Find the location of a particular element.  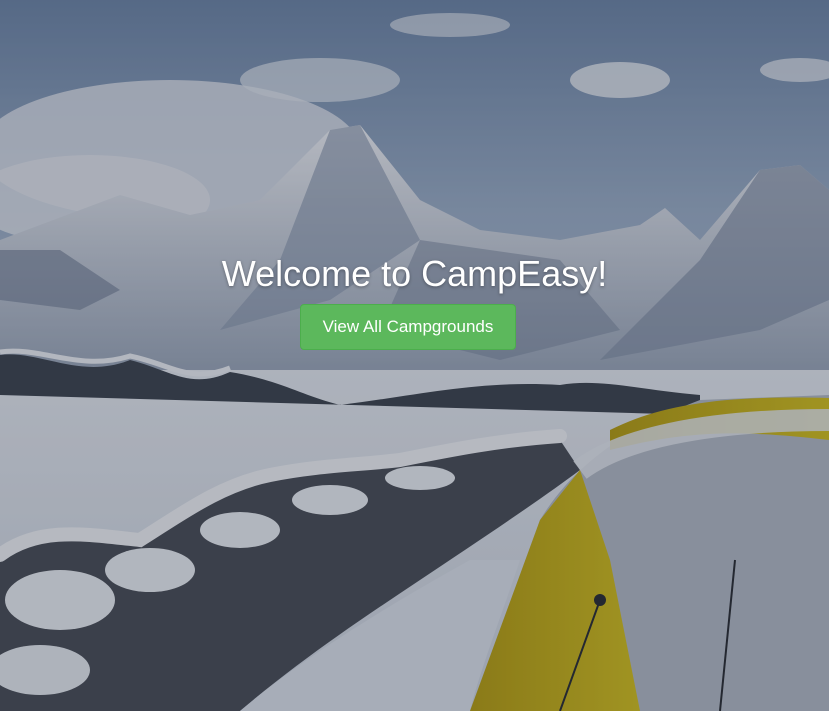

hero-heading: Welcome to CampEasy! is located at coordinates (414, 273).